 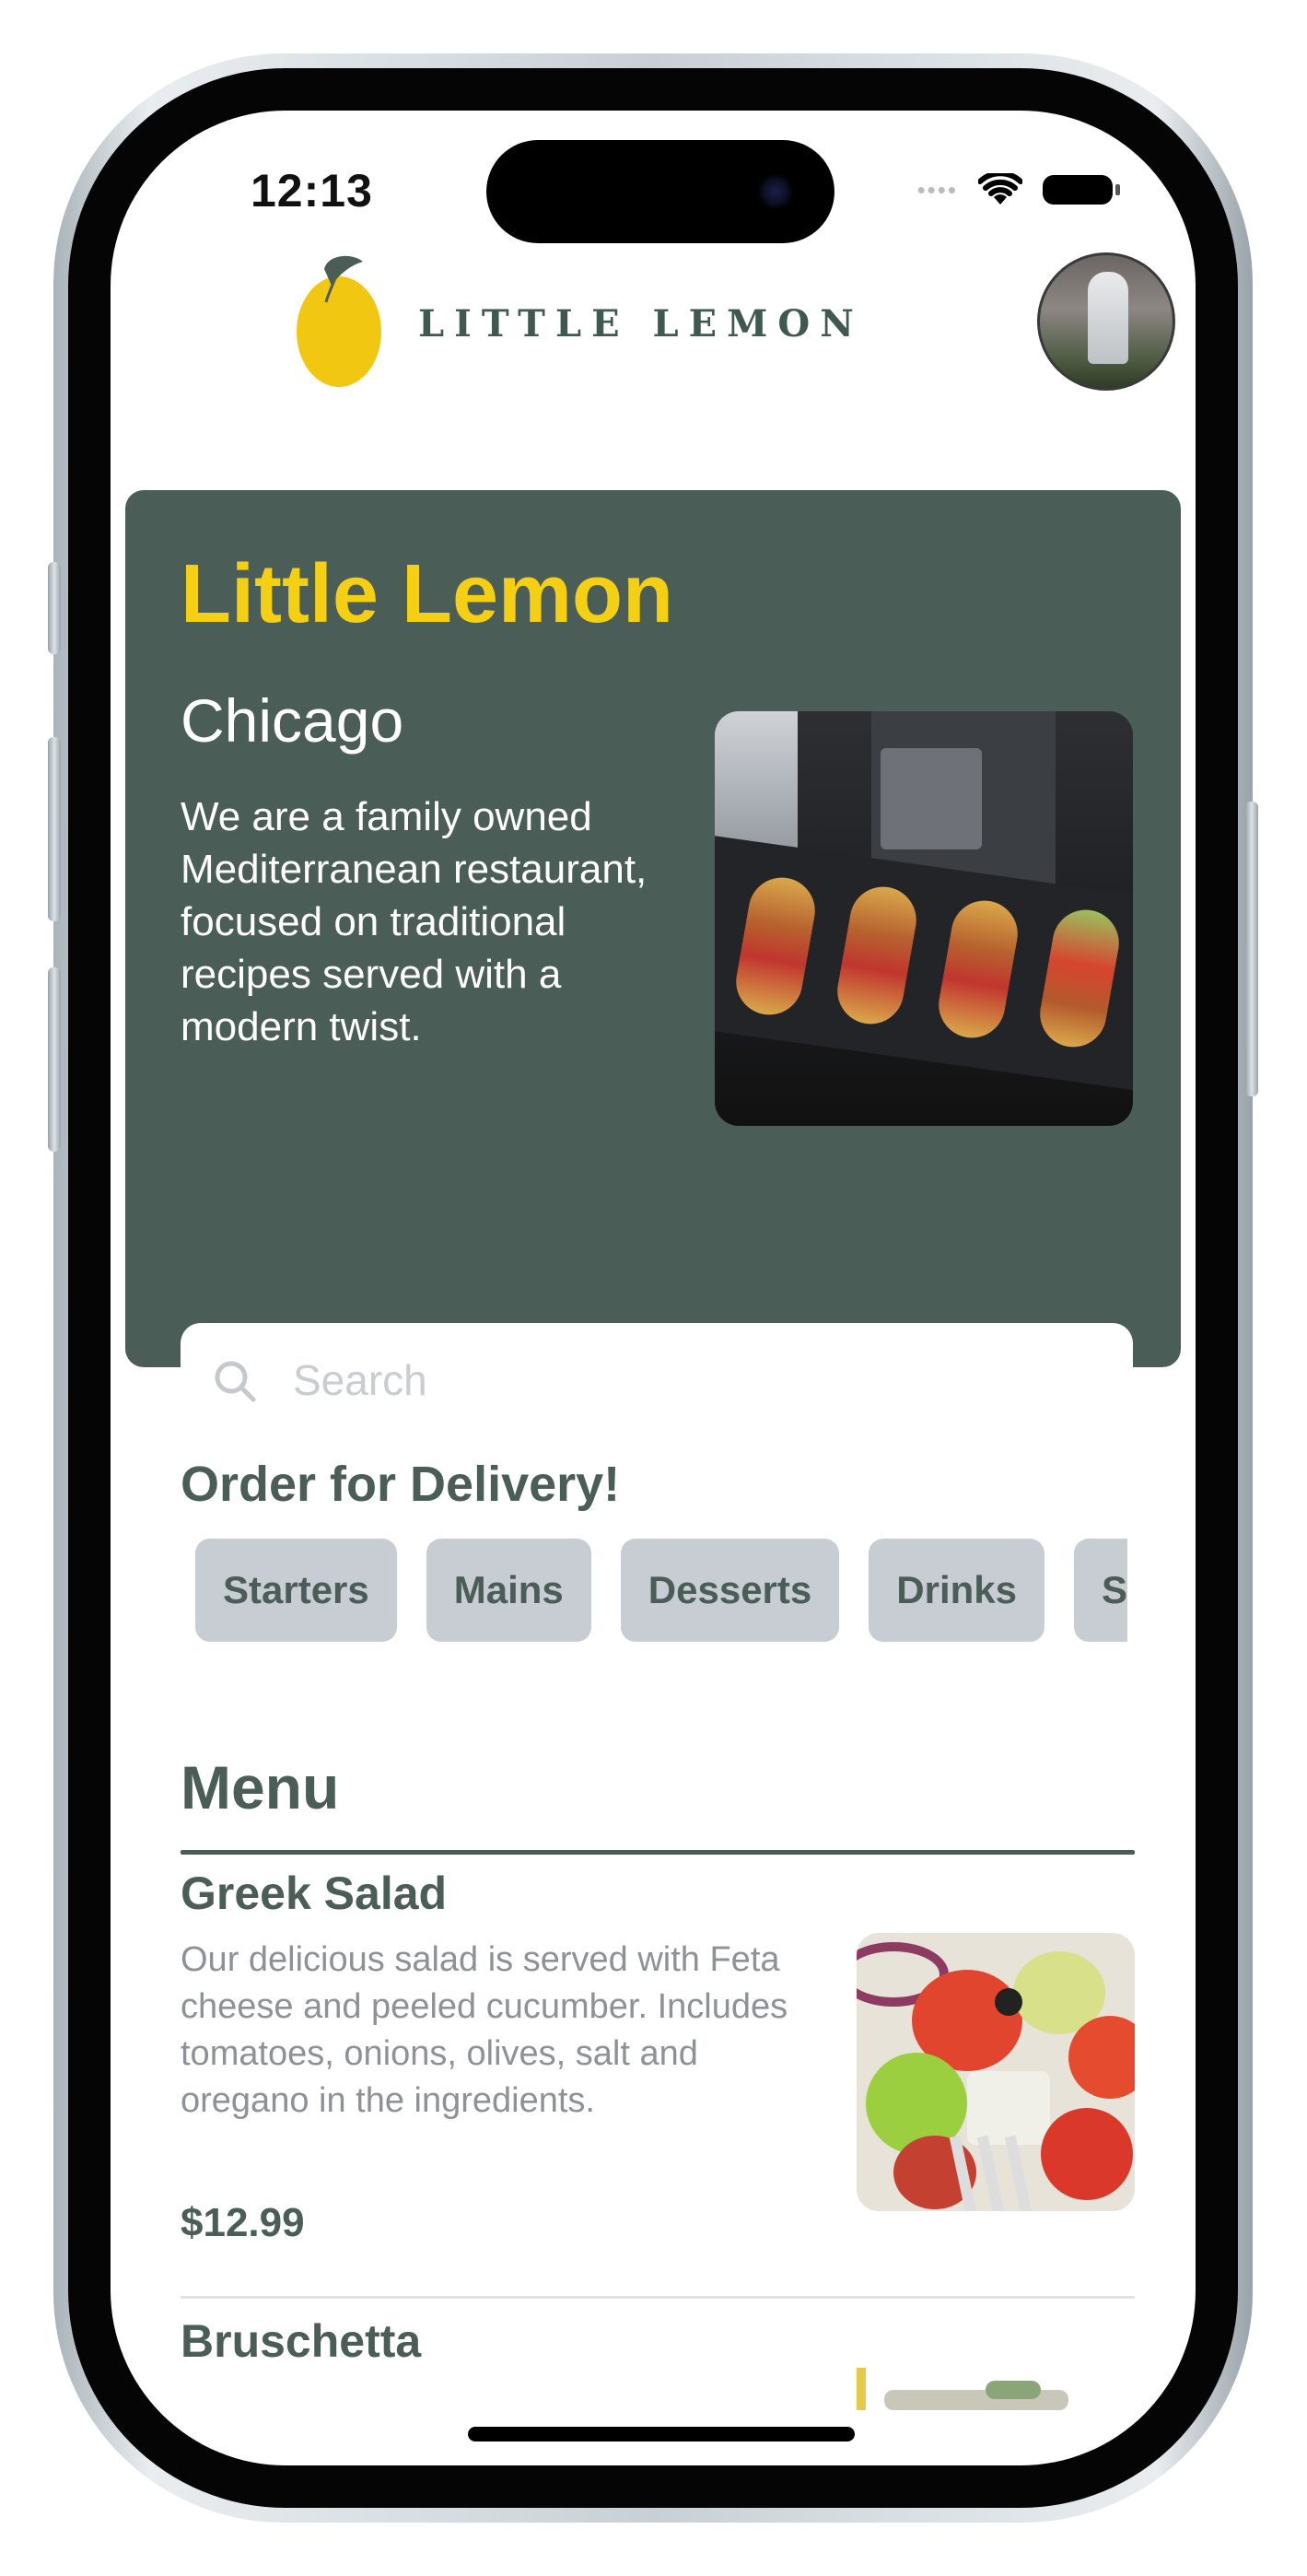 I want to click on cellular-signal-icon: ••••, so click(x=937, y=189).